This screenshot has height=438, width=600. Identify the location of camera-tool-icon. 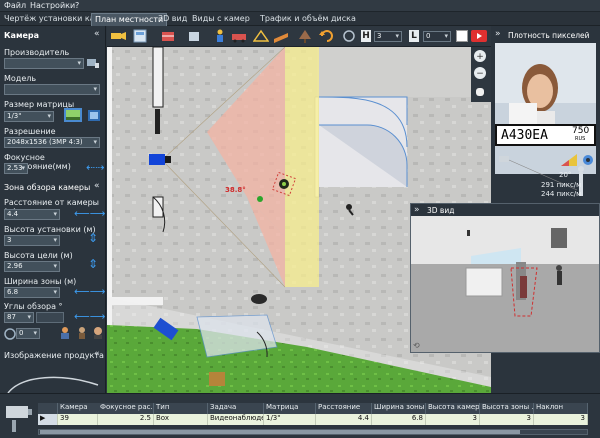
(119, 36).